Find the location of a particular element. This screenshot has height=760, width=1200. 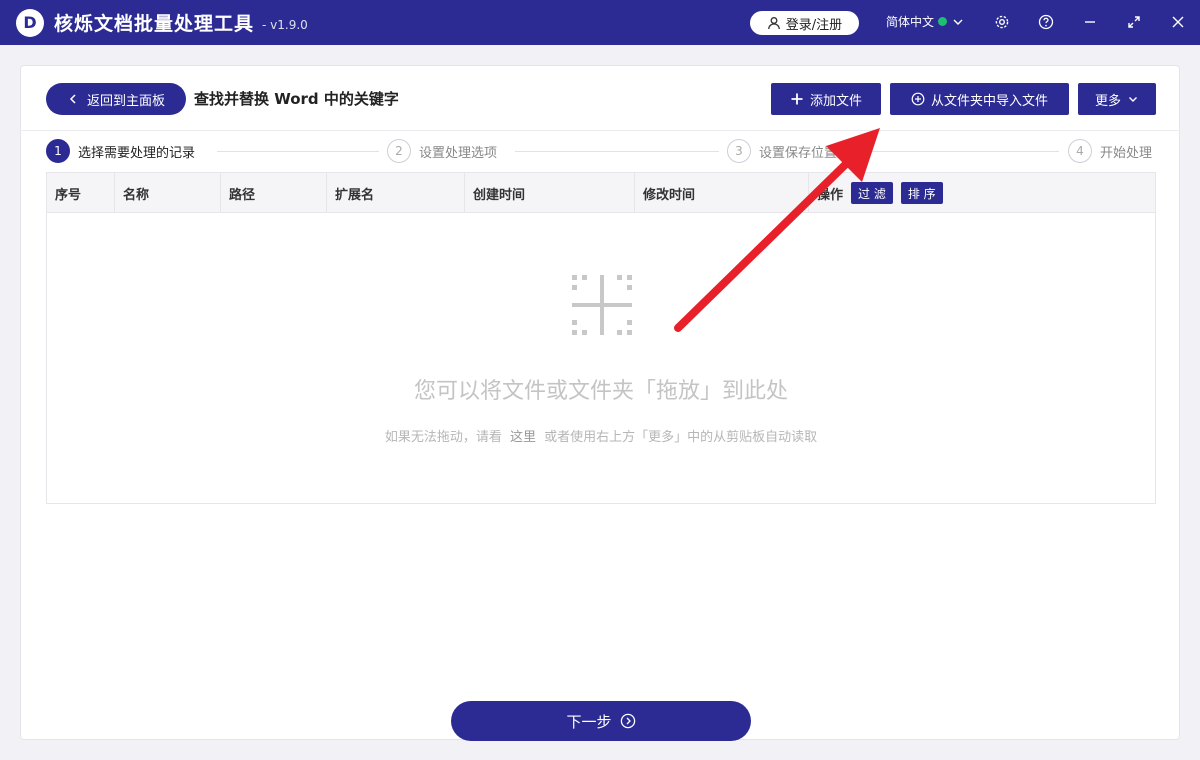

column-header-name: 名称 is located at coordinates (167, 193).